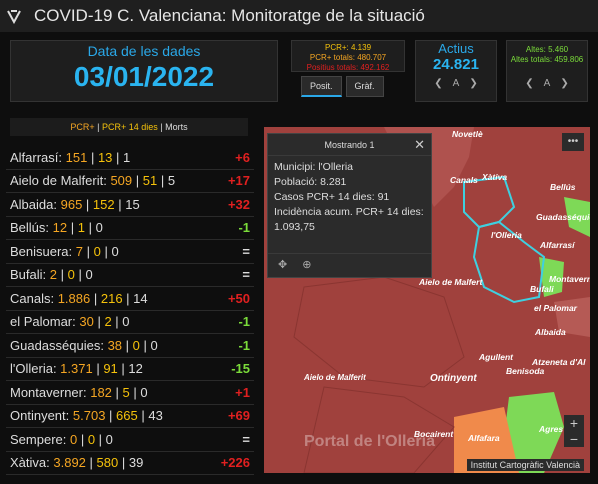  Describe the element at coordinates (130, 463) in the screenshot. I see `list-item: Xàtiva: 3.892 | 580 | 39 +226` at that location.